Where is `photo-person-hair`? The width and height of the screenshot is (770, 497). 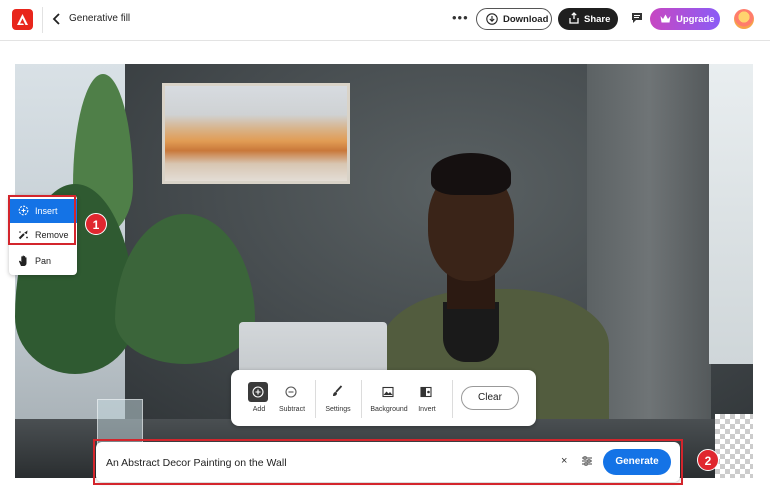
photo-person-hair is located at coordinates (471, 174).